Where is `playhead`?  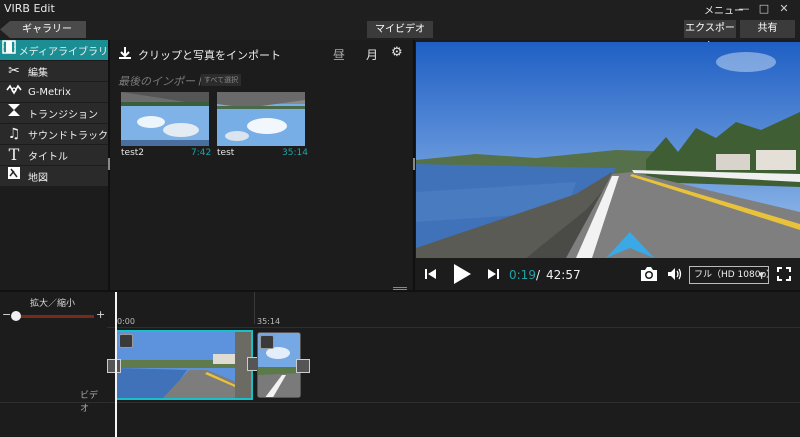 playhead is located at coordinates (116, 364).